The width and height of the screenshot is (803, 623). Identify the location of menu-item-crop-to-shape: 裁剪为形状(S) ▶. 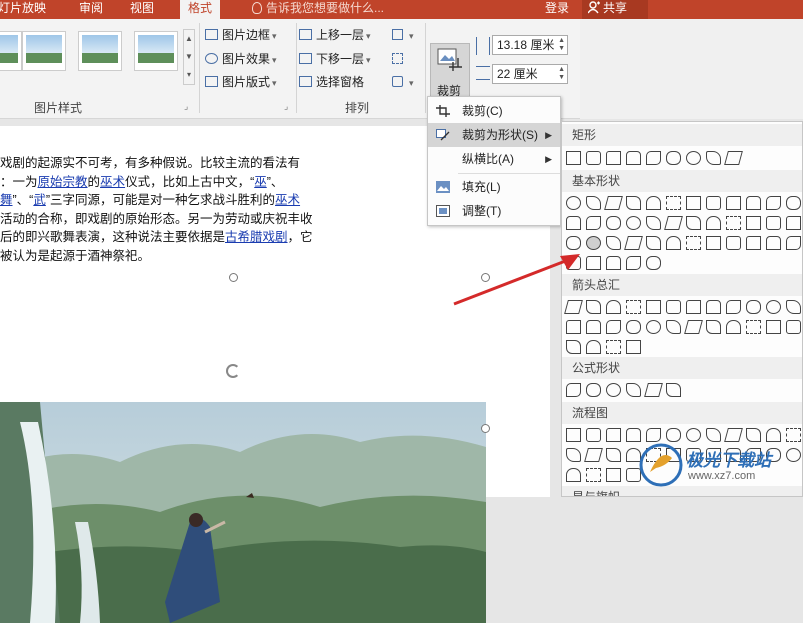
(494, 135).